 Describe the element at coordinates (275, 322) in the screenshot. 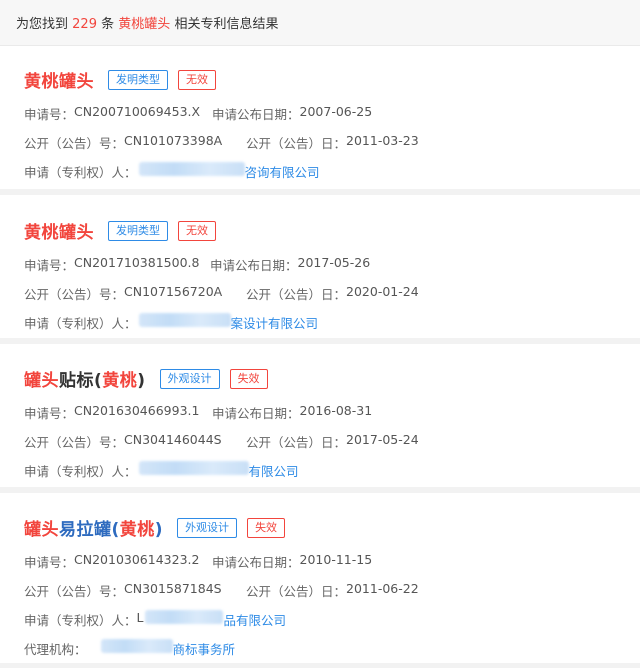

I see `applicant-link: 案设计有限公司` at that location.